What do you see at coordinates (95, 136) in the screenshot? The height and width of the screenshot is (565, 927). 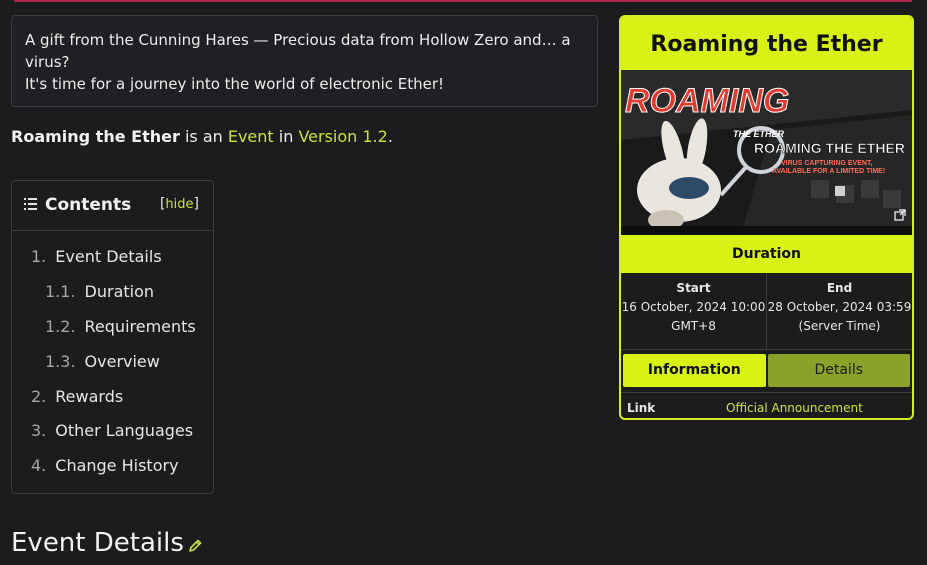 I see `intro-title: Roaming the Ether` at bounding box center [95, 136].